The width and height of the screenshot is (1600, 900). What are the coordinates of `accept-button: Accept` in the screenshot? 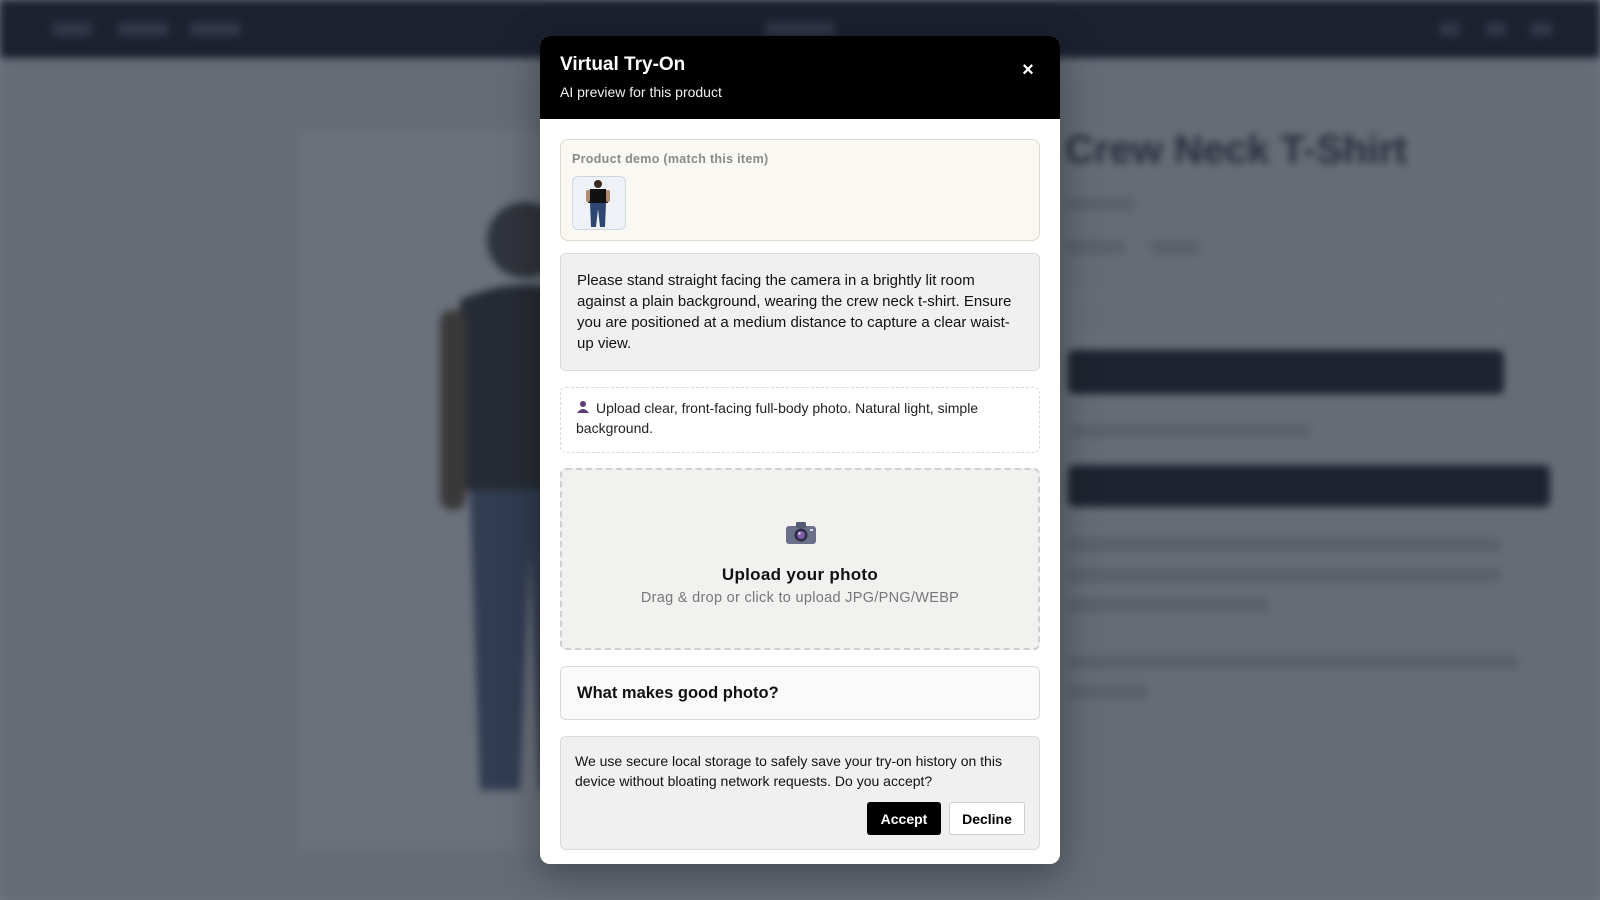 It's located at (904, 818).